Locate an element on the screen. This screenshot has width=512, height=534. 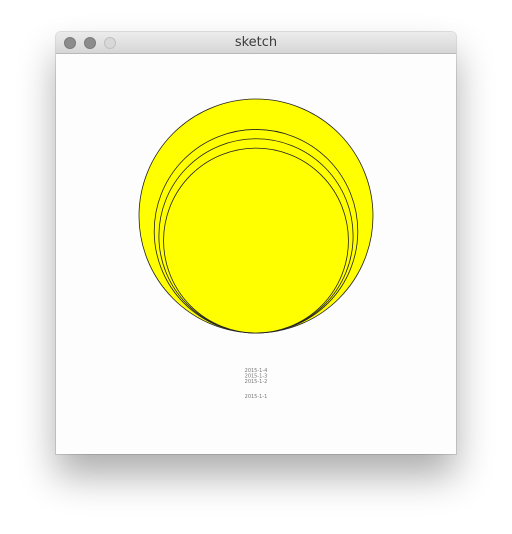
bubble-label-2015-1-1: 2015-1-1 is located at coordinates (256, 397).